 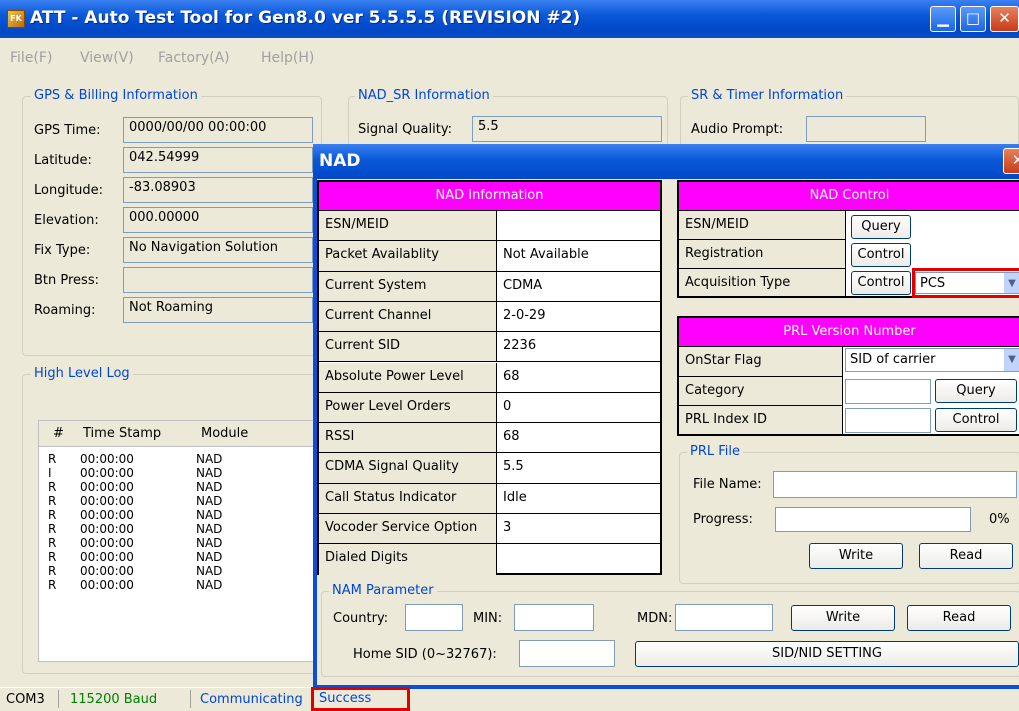 I want to click on gps-value: 0000/00/00 00:00:00, so click(x=218, y=130).